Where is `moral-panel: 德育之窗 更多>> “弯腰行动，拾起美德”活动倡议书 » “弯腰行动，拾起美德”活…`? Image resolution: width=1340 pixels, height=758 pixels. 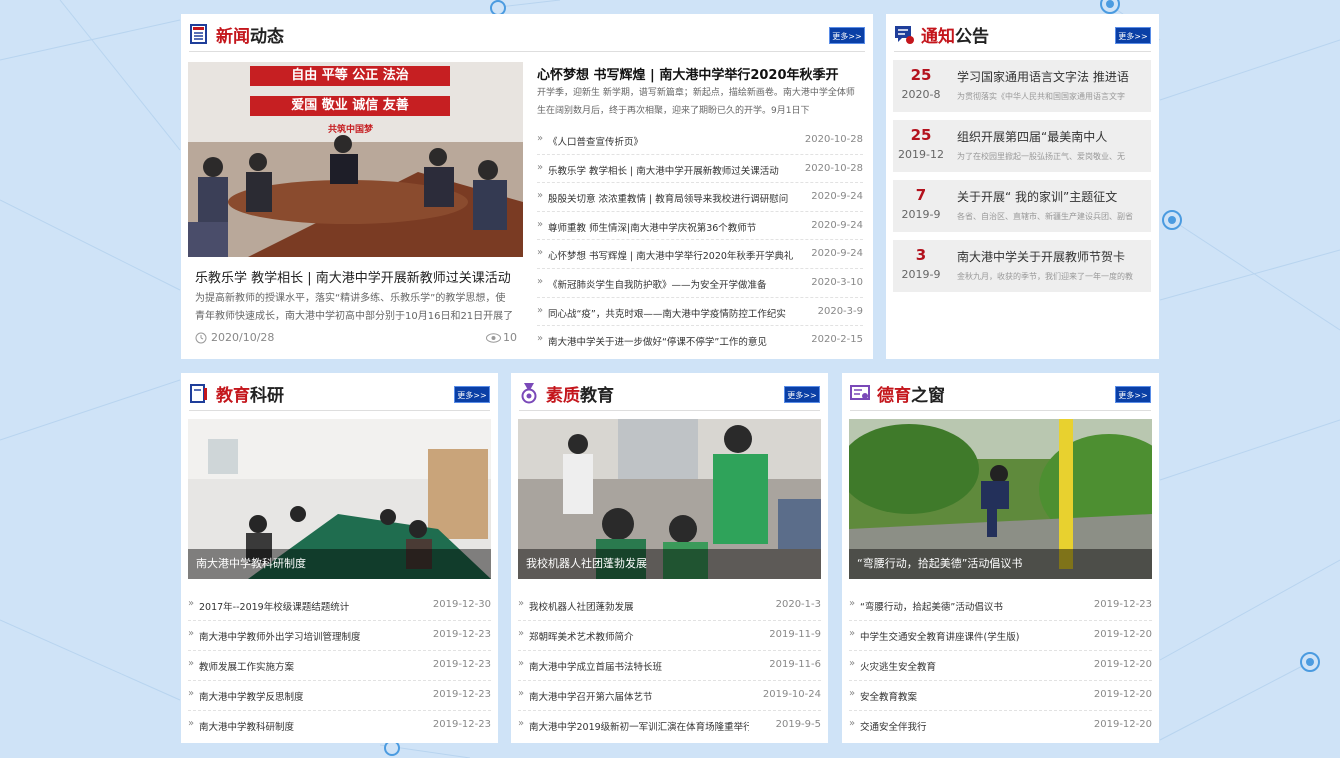 moral-panel: 德育之窗 更多>> “弯腰行动，拾起美德”活动倡议书 » “弯腰行动，拾起美德”活… is located at coordinates (1000, 558).